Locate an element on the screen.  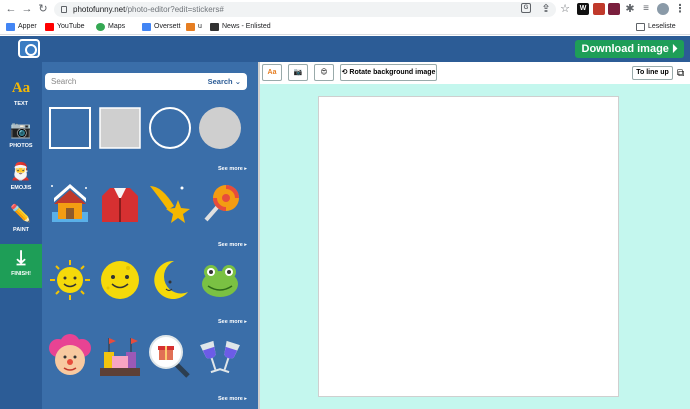
crescent-moon-sticker is located at coordinates (170, 280).